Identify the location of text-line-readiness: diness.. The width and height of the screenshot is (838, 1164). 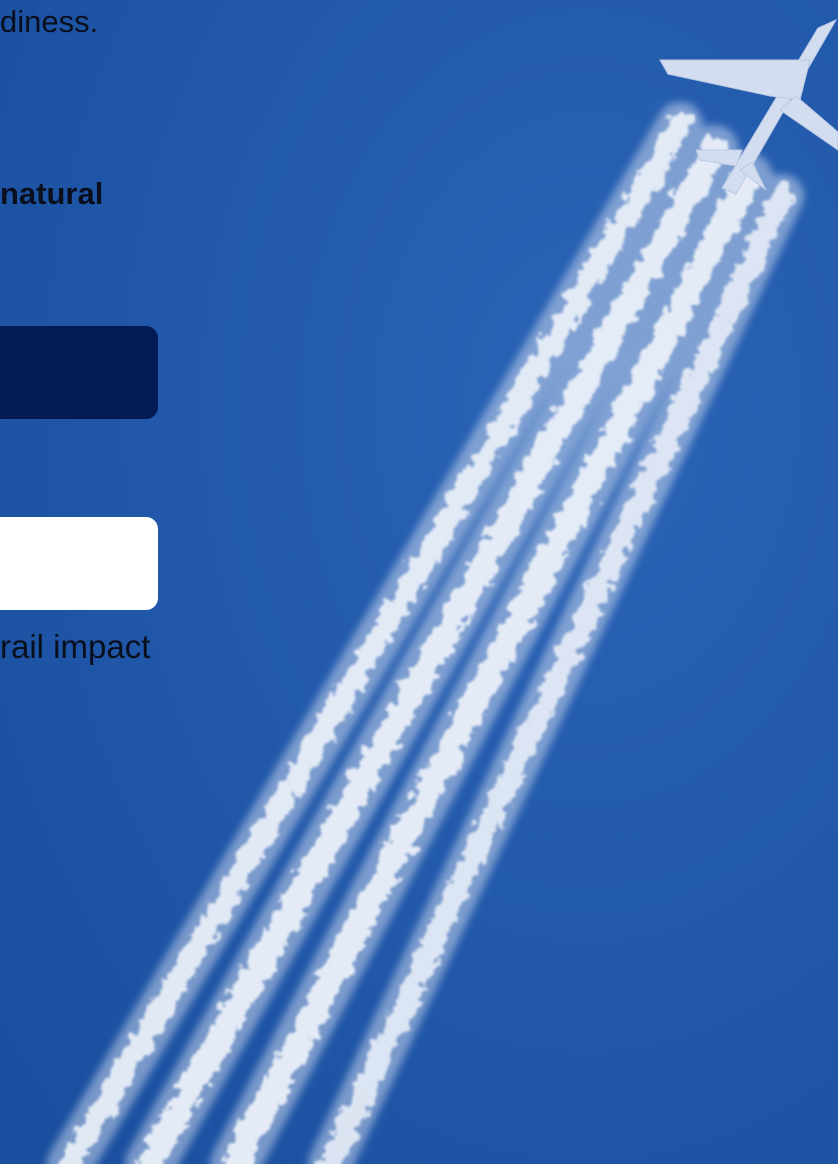
(49, 21).